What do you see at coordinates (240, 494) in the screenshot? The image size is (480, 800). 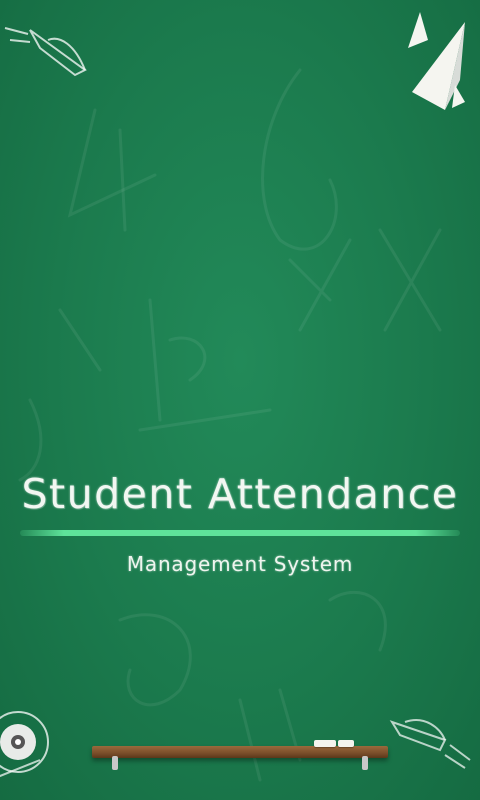 I see `app-title: Student Attendance` at bounding box center [240, 494].